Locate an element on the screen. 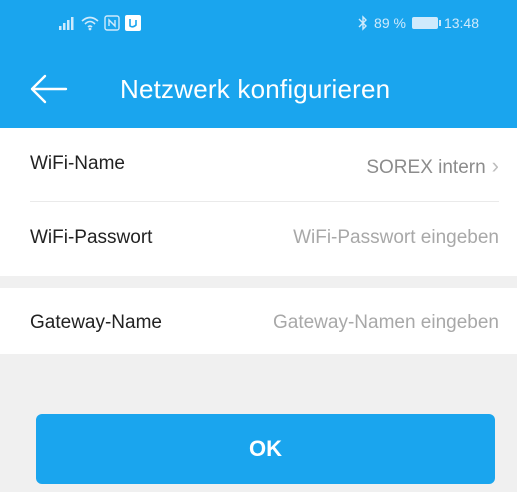 The height and width of the screenshot is (492, 517). gateway-name-input is located at coordinates (359, 323).